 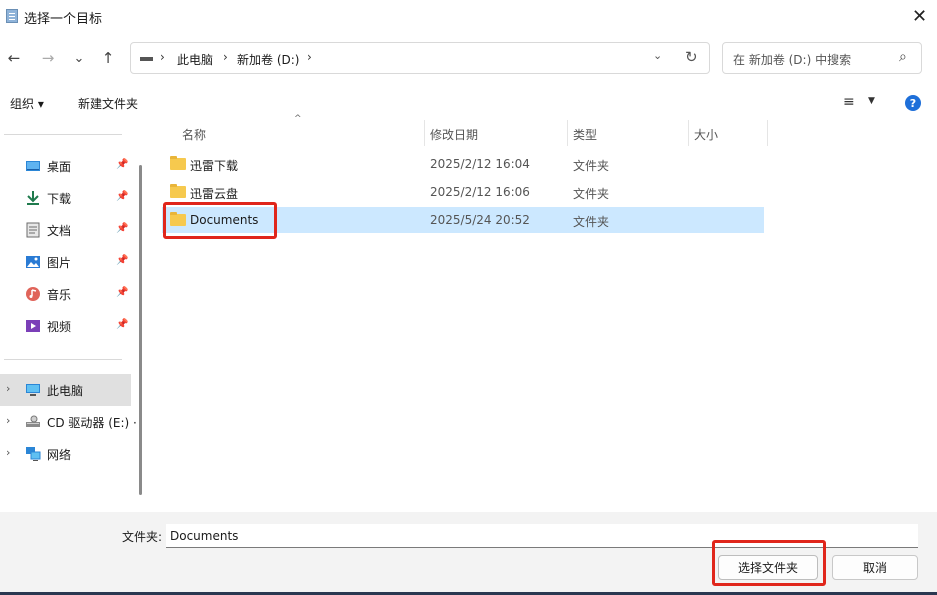 I want to click on column-header-type: 类型, so click(x=585, y=134).